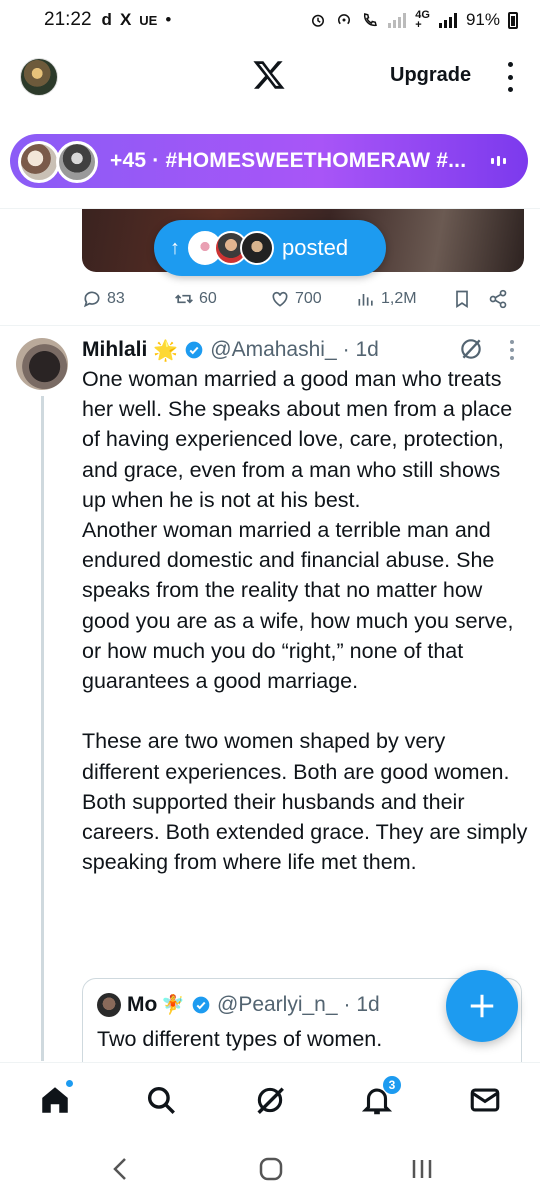 Image resolution: width=540 pixels, height=1200 pixels. Describe the element at coordinates (510, 77) in the screenshot. I see `more-options-icon` at that location.